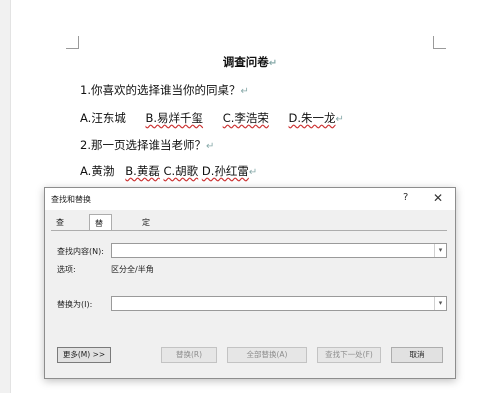 The image size is (500, 393). What do you see at coordinates (72, 42) in the screenshot?
I see `crop-mark-top-left` at bounding box center [72, 42].